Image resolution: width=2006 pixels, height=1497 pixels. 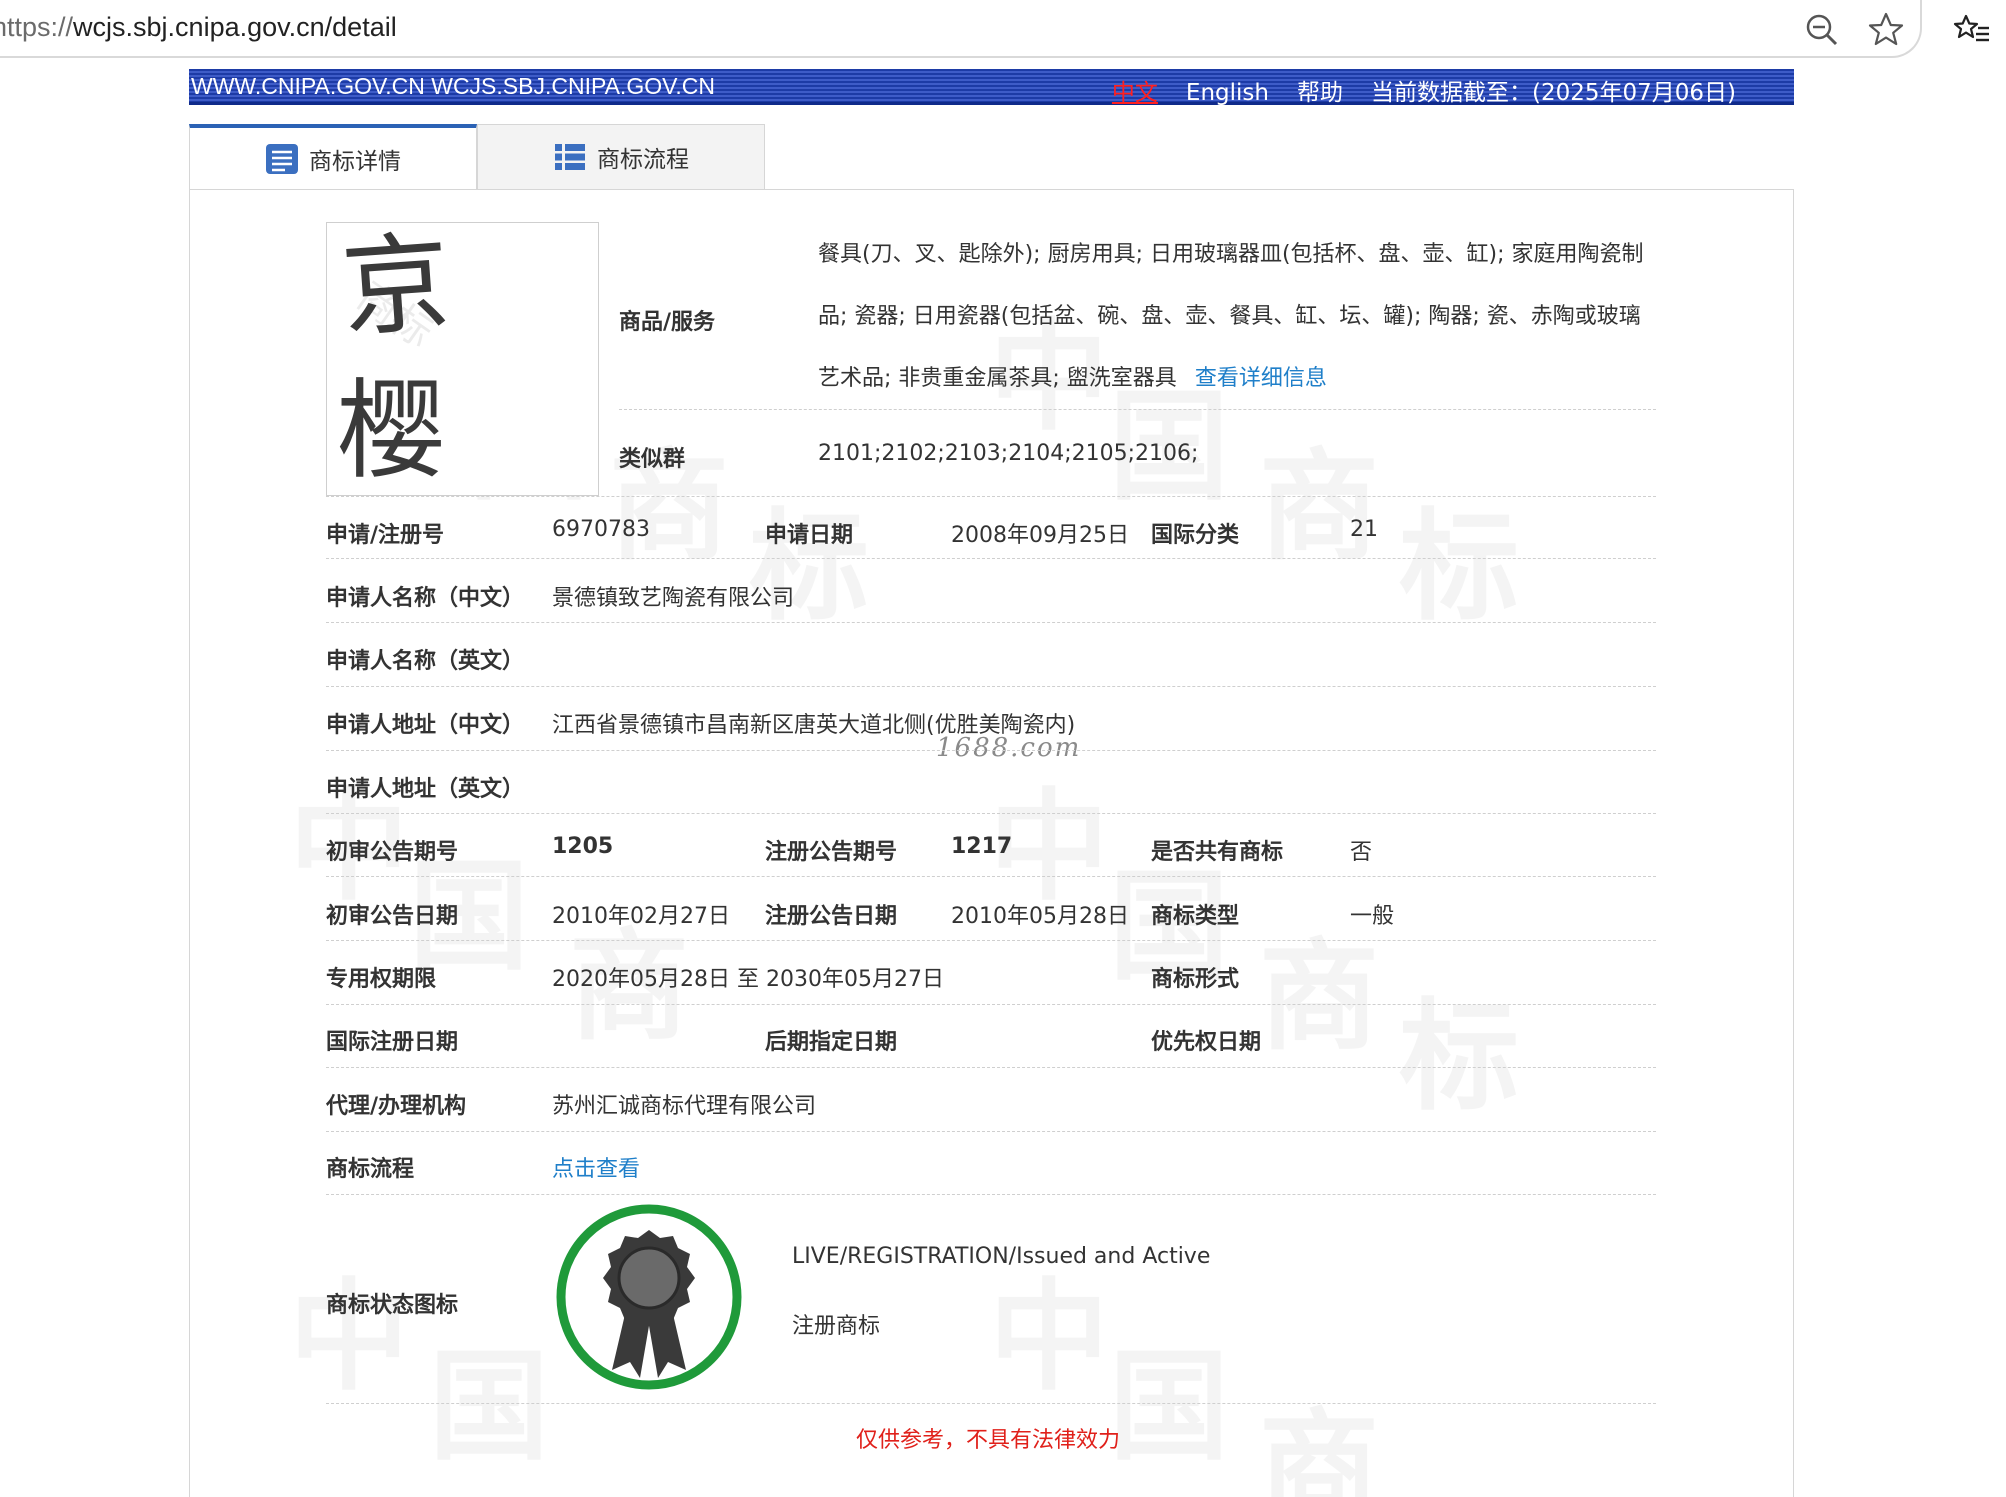 What do you see at coordinates (1217, 852) in the screenshot?
I see `shared-tm-label: 是否共有商标` at bounding box center [1217, 852].